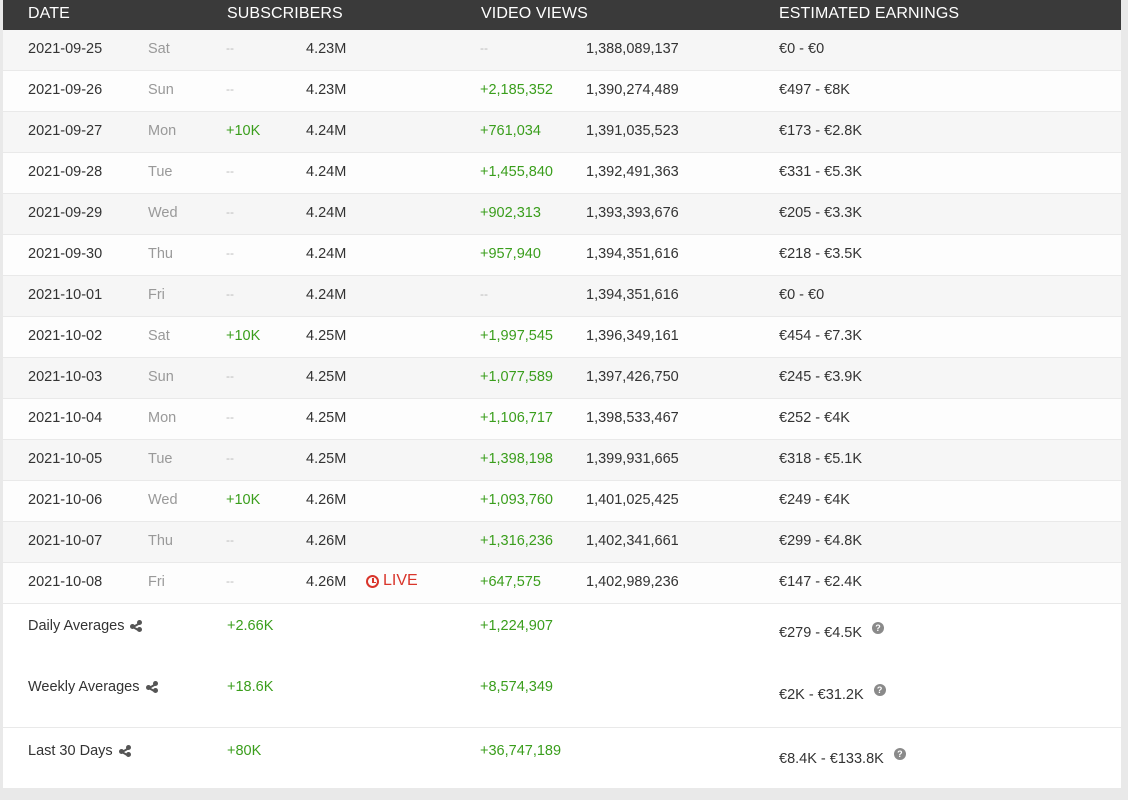  I want to click on row-estimated-earnings: €249 - €4K, so click(814, 500).